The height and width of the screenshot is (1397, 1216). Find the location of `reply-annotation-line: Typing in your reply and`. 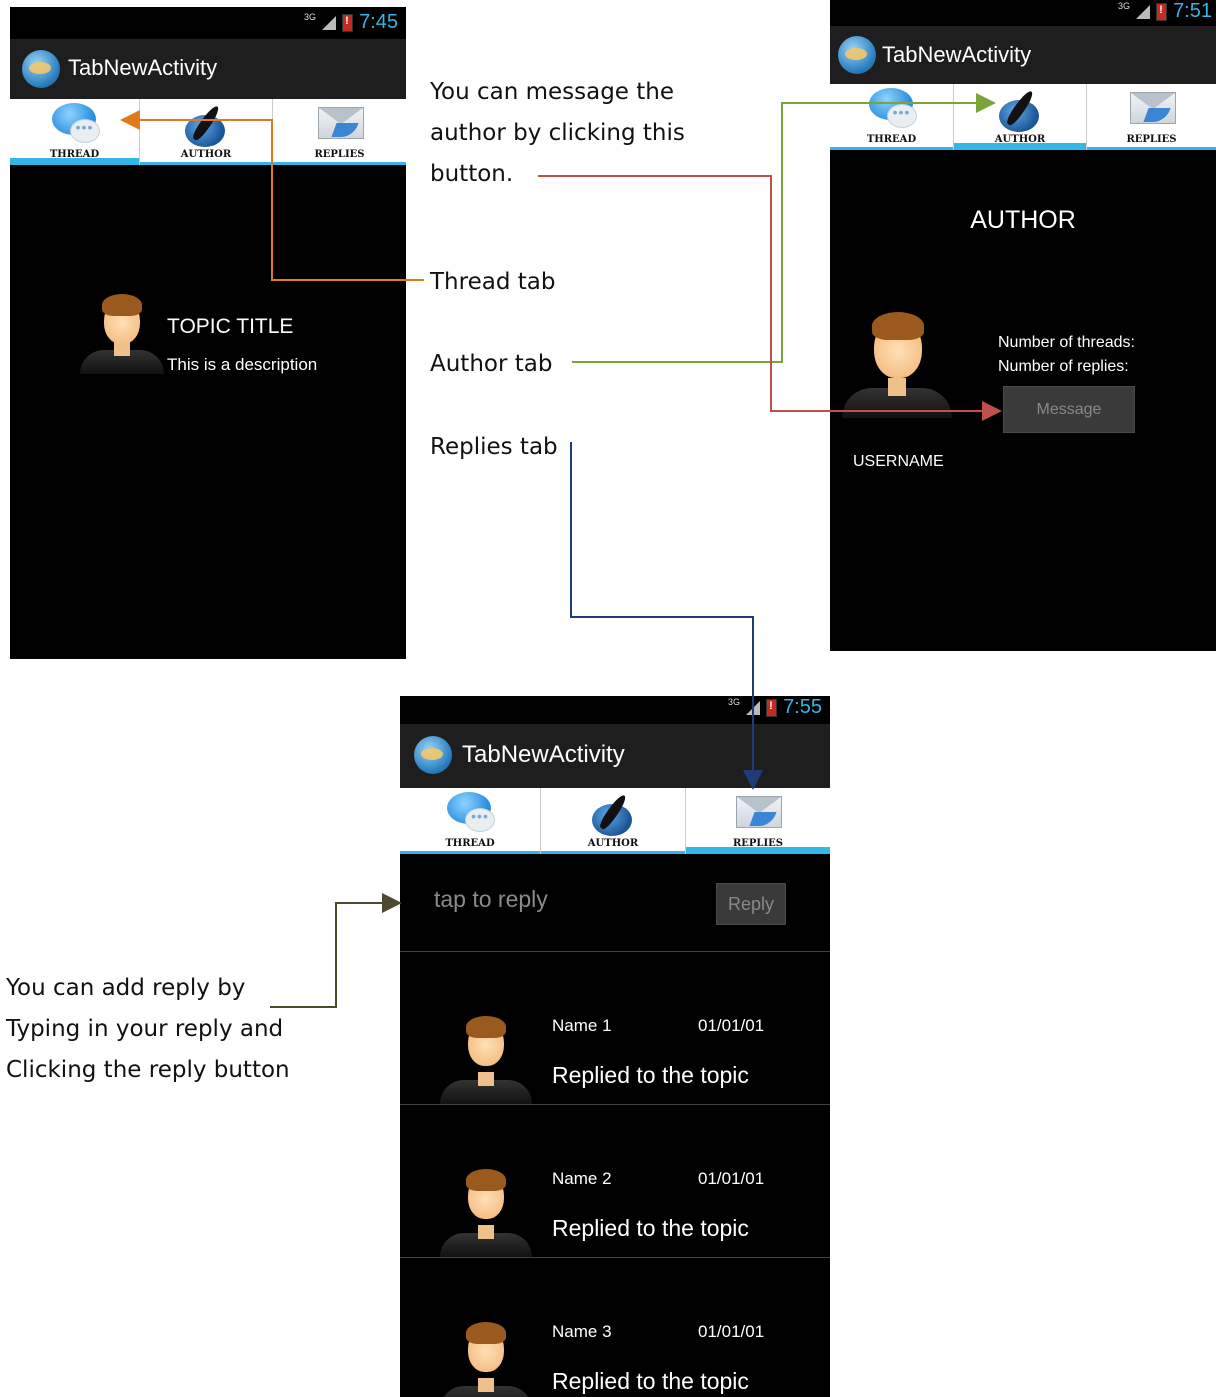

reply-annotation-line: Typing in your reply and is located at coordinates (145, 1029).